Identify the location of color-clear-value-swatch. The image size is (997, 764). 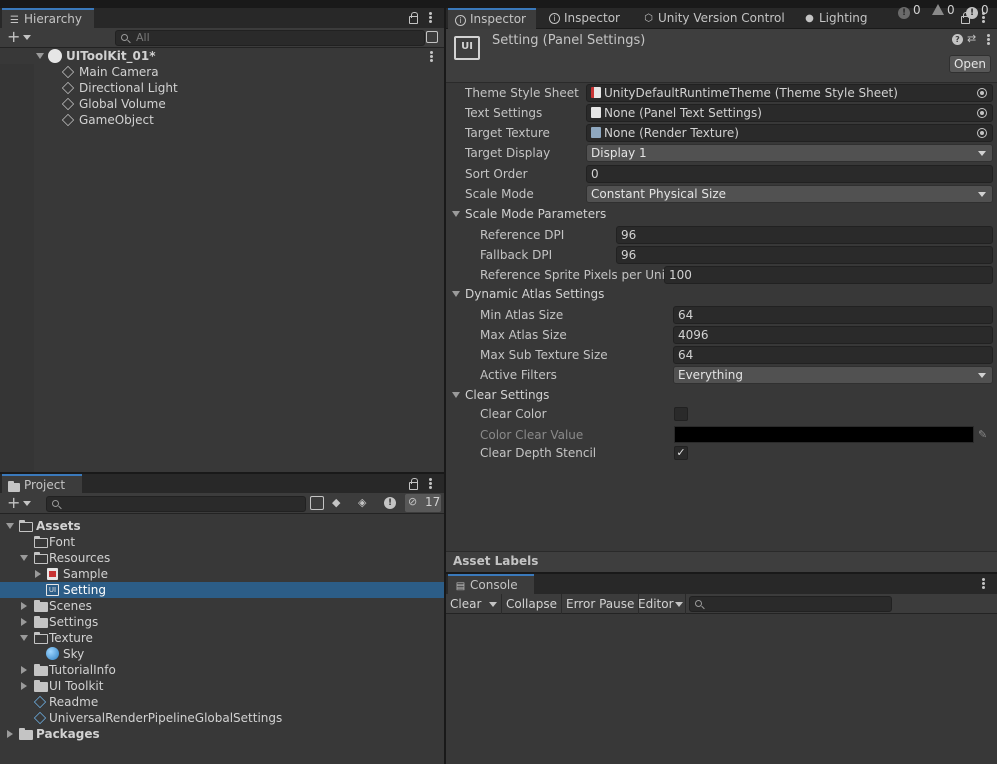
(824, 434).